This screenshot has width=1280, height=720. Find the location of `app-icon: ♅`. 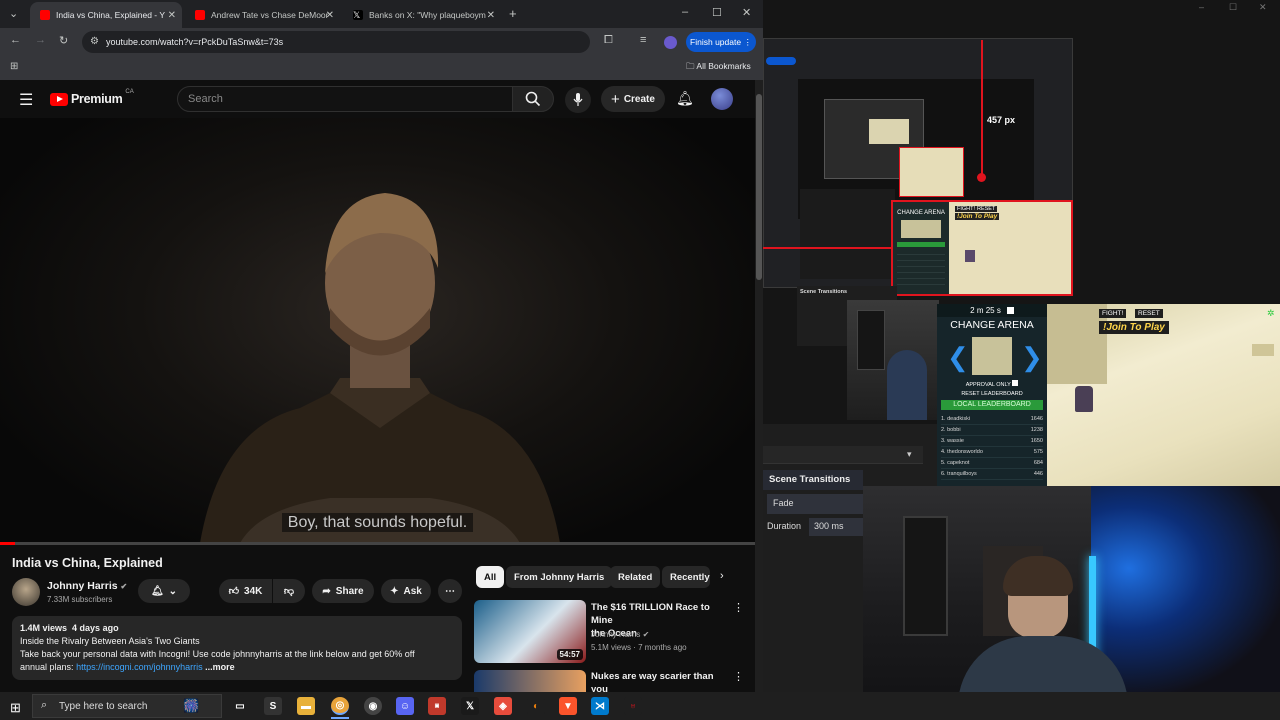

app-icon: ♅ is located at coordinates (633, 706).